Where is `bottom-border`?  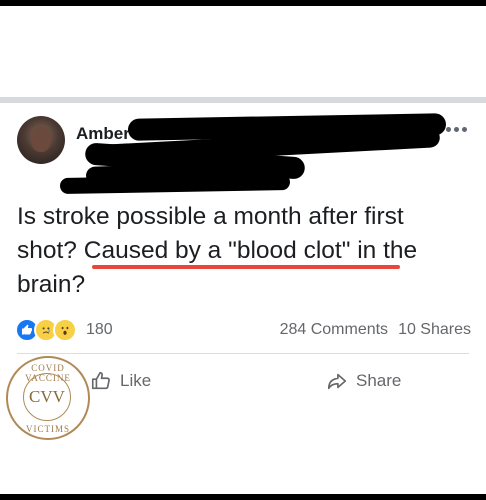
bottom-border is located at coordinates (243, 497).